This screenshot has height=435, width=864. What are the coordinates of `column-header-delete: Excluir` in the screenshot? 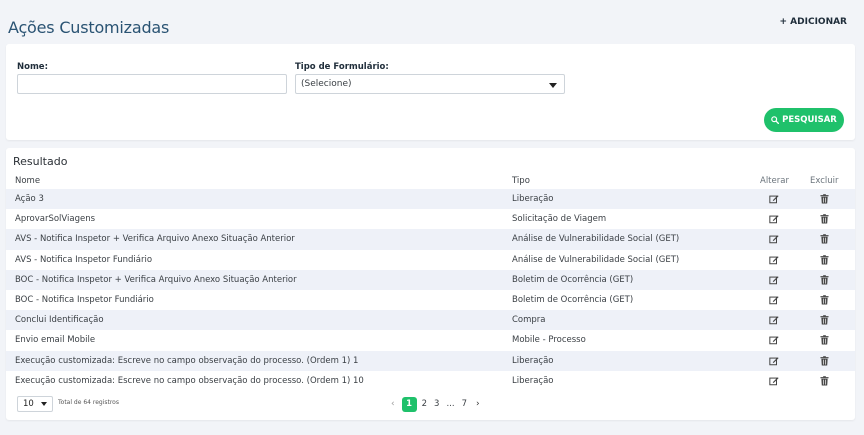 It's located at (824, 181).